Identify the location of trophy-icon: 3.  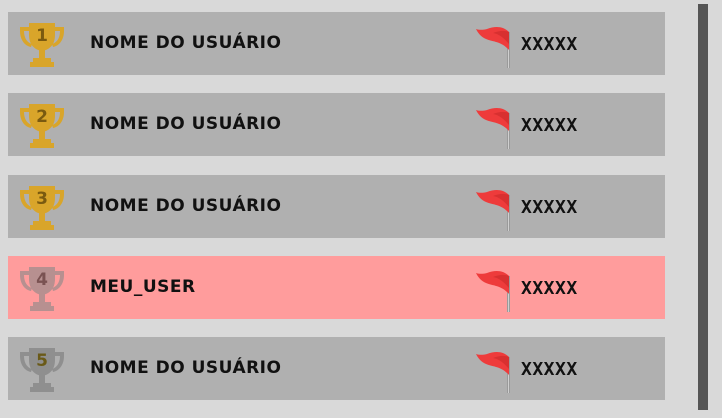
(42, 208).